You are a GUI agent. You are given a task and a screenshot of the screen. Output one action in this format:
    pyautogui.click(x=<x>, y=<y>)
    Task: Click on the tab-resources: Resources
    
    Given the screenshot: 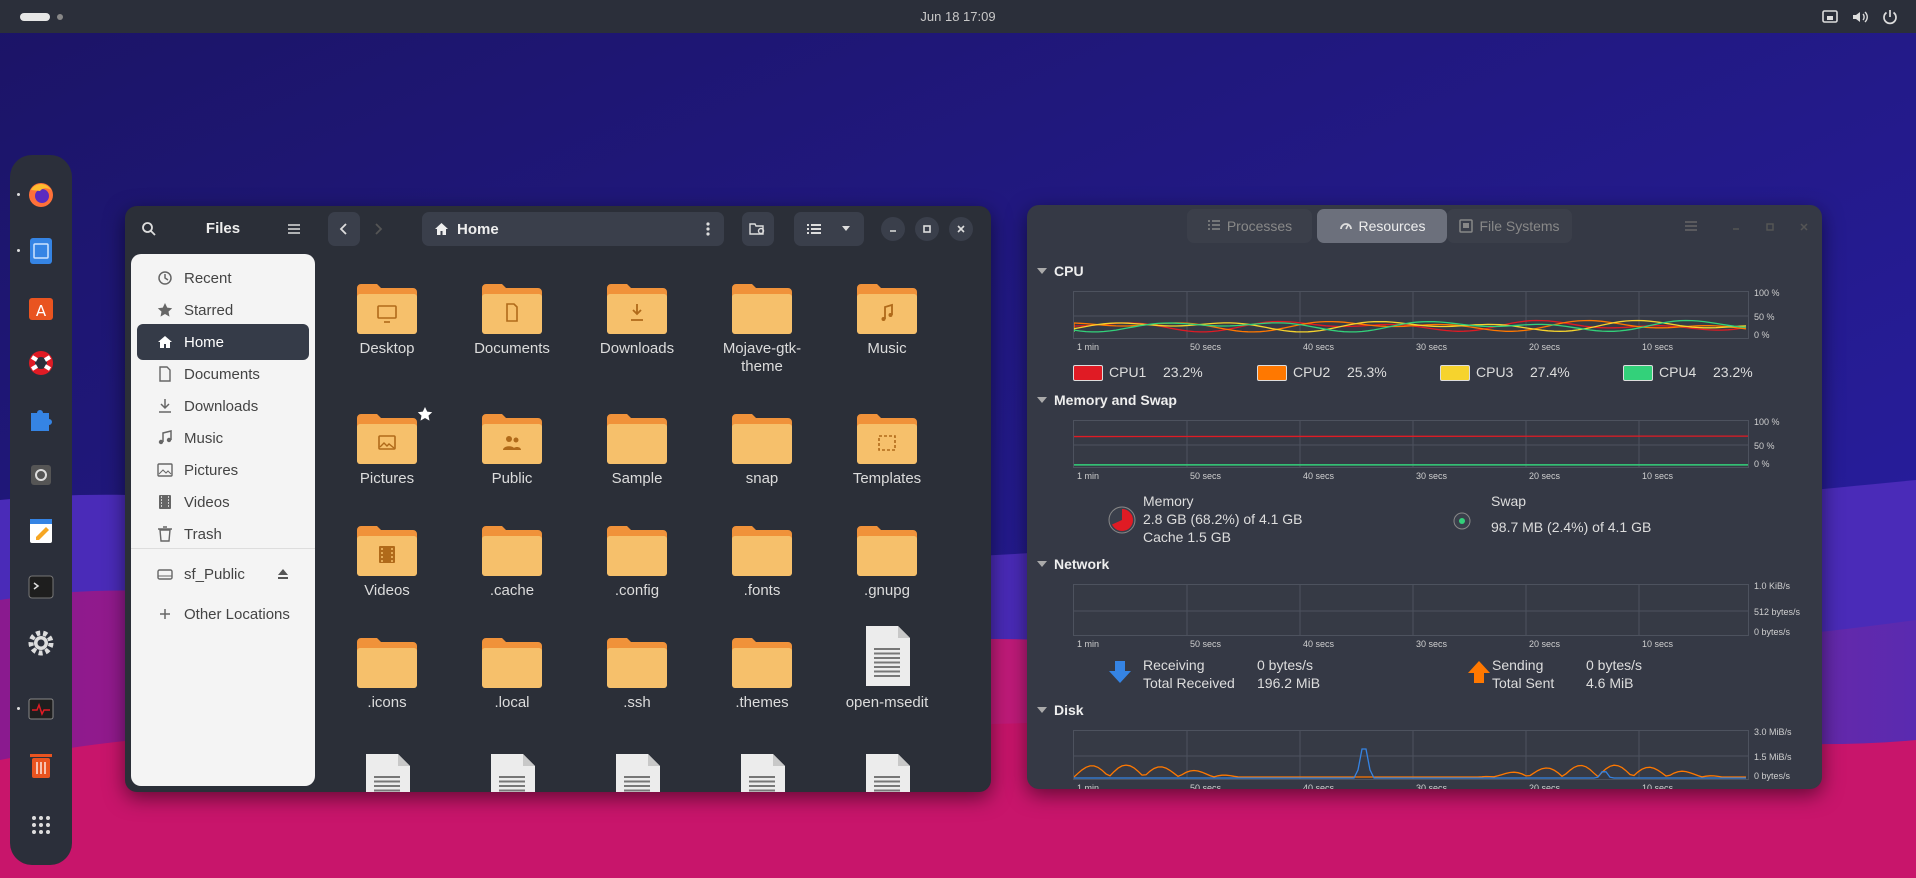 What is the action you would take?
    pyautogui.click(x=1382, y=226)
    